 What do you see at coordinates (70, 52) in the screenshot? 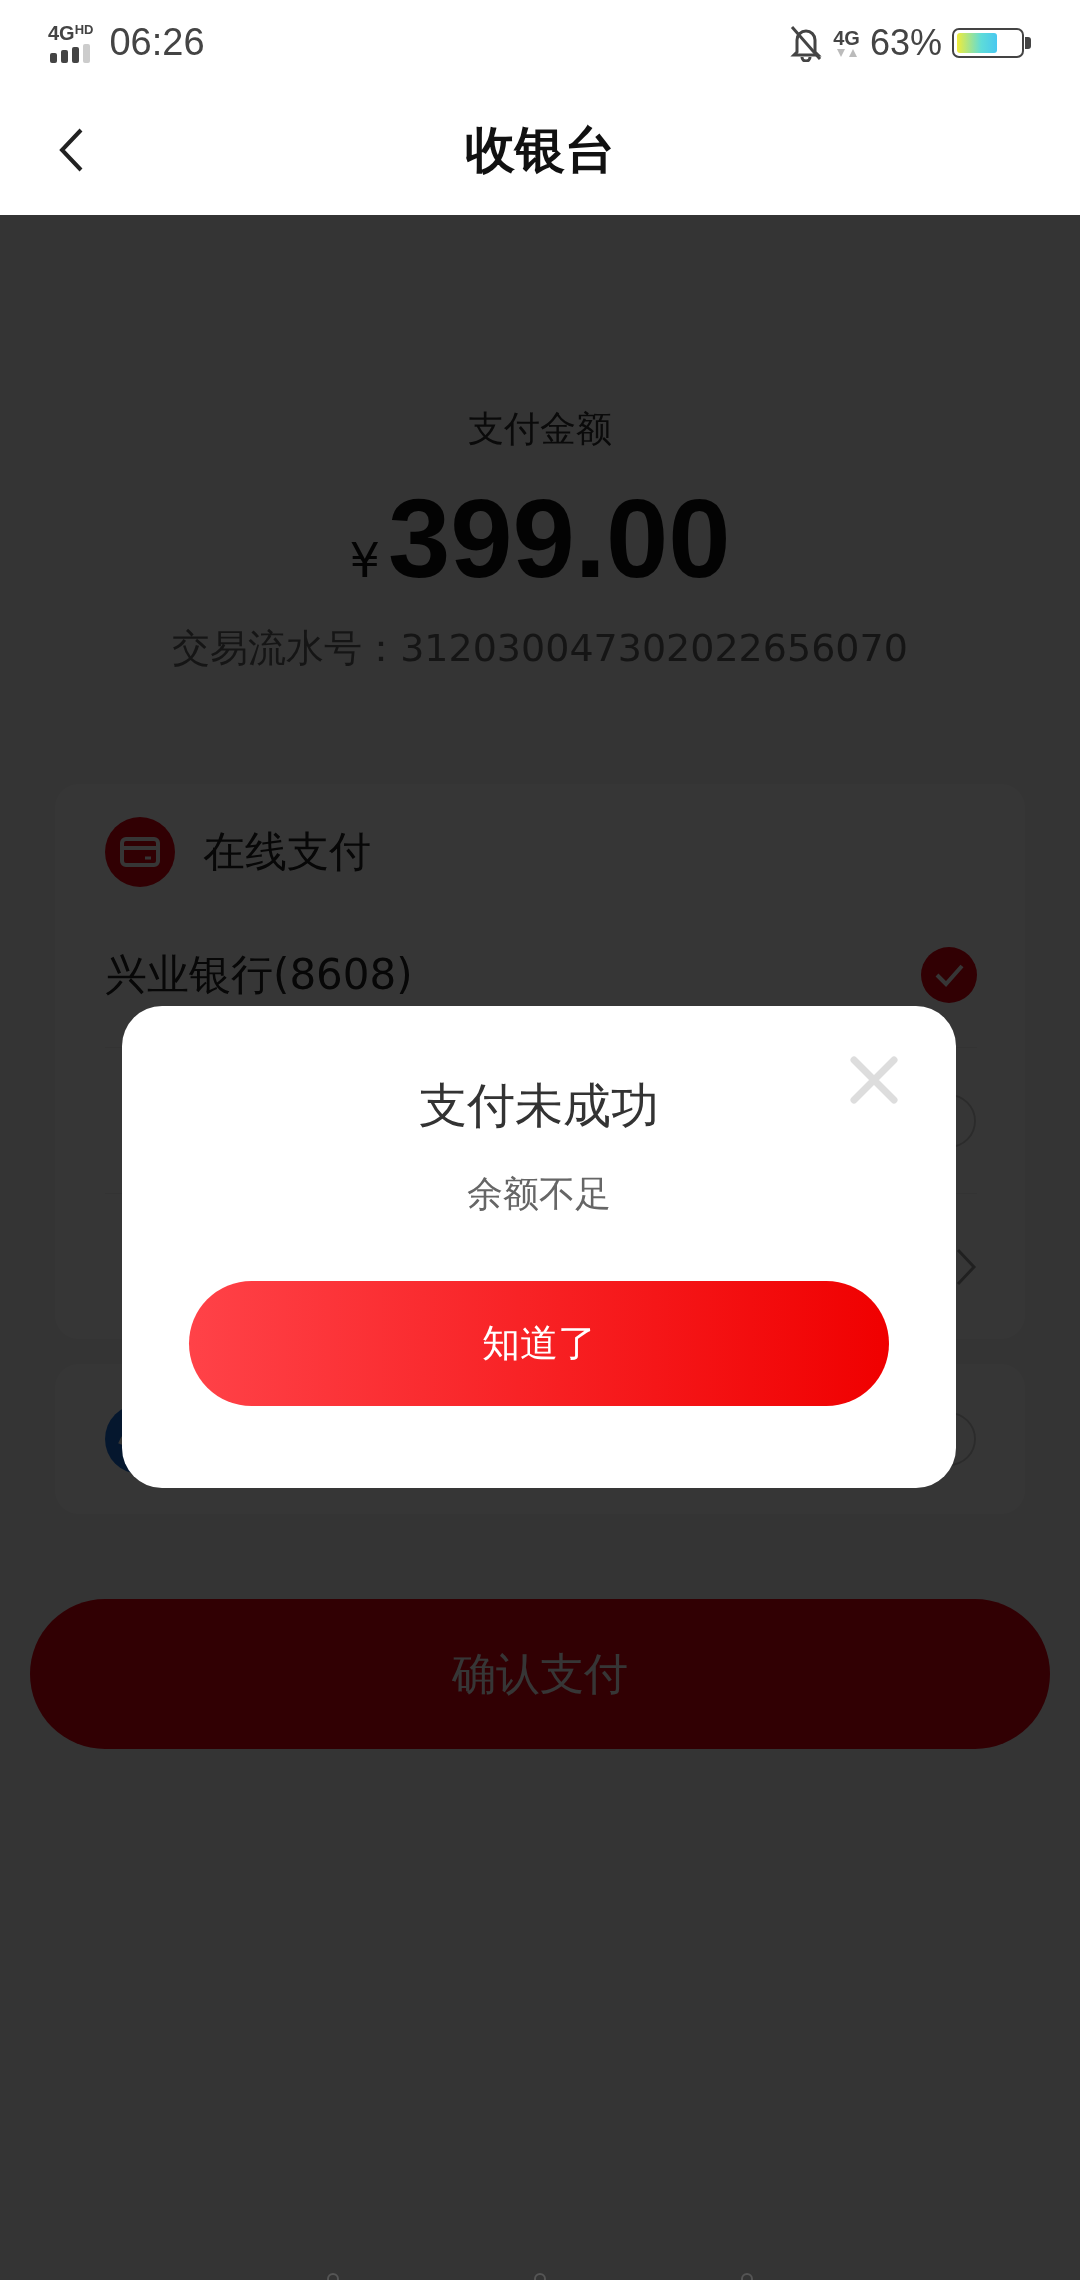
I see `signal-icon` at bounding box center [70, 52].